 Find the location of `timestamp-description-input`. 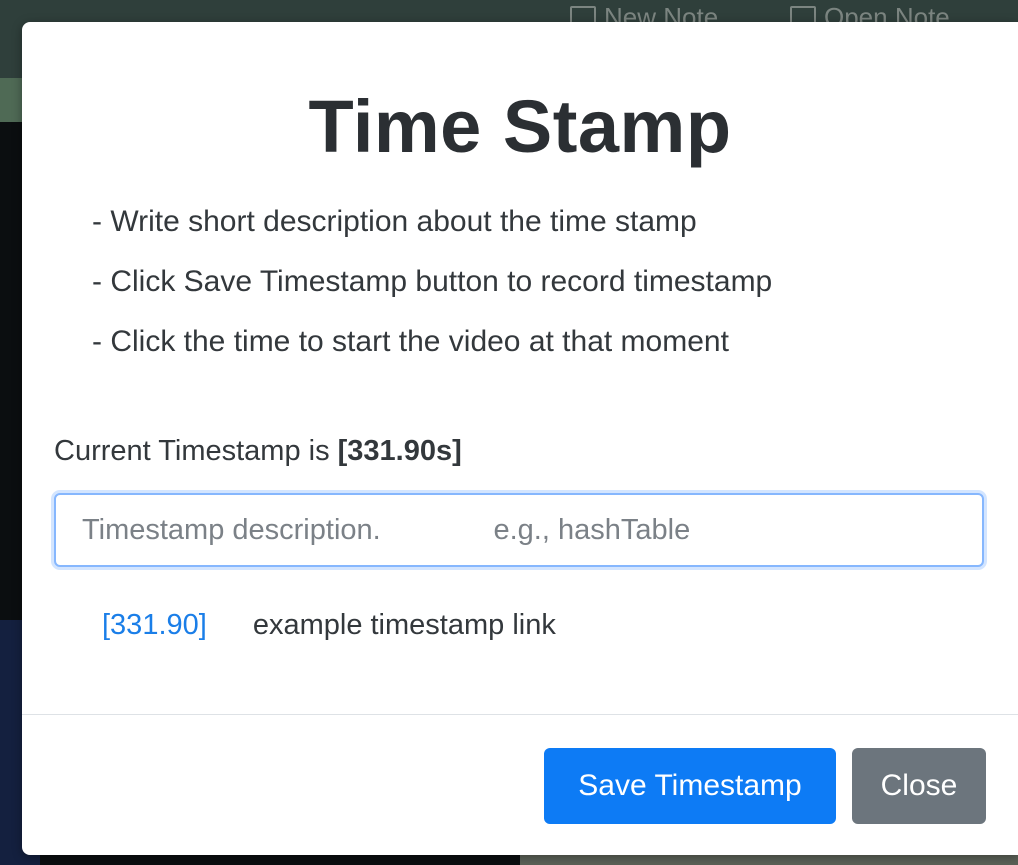

timestamp-description-input is located at coordinates (519, 530).